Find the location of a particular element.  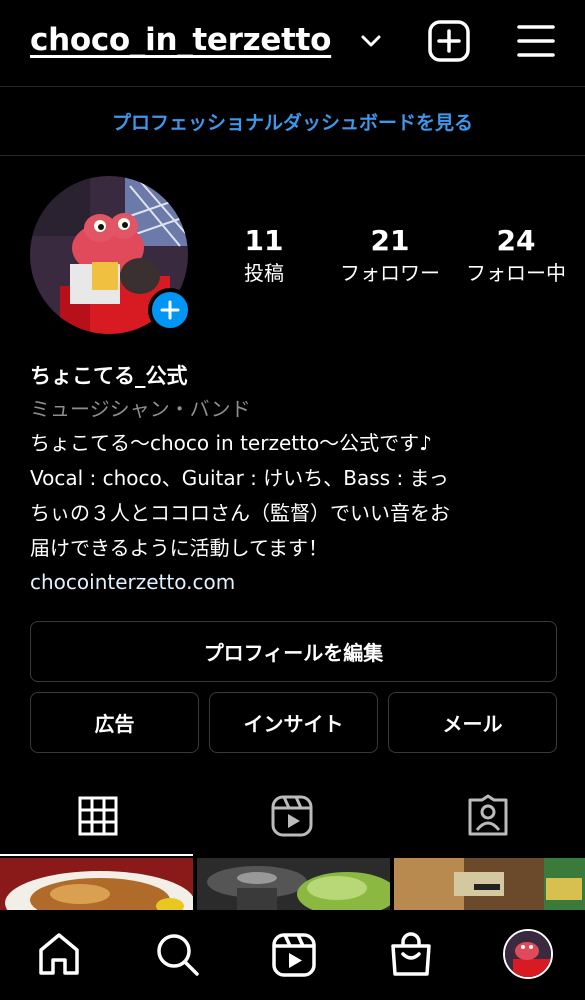

grid-icon is located at coordinates (98, 816).